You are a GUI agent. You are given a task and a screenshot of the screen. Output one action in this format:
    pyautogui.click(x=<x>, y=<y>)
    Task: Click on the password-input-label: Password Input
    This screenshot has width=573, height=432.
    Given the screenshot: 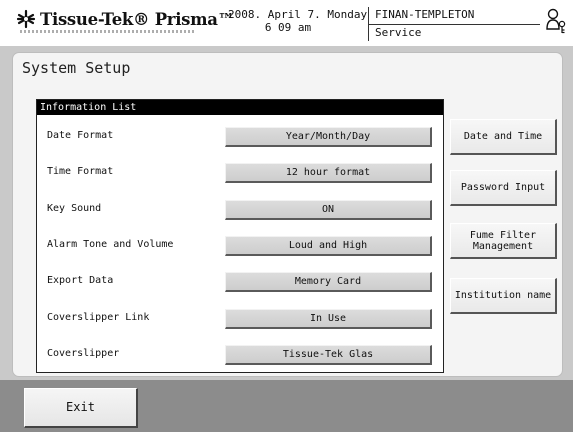 What is the action you would take?
    pyautogui.click(x=503, y=187)
    